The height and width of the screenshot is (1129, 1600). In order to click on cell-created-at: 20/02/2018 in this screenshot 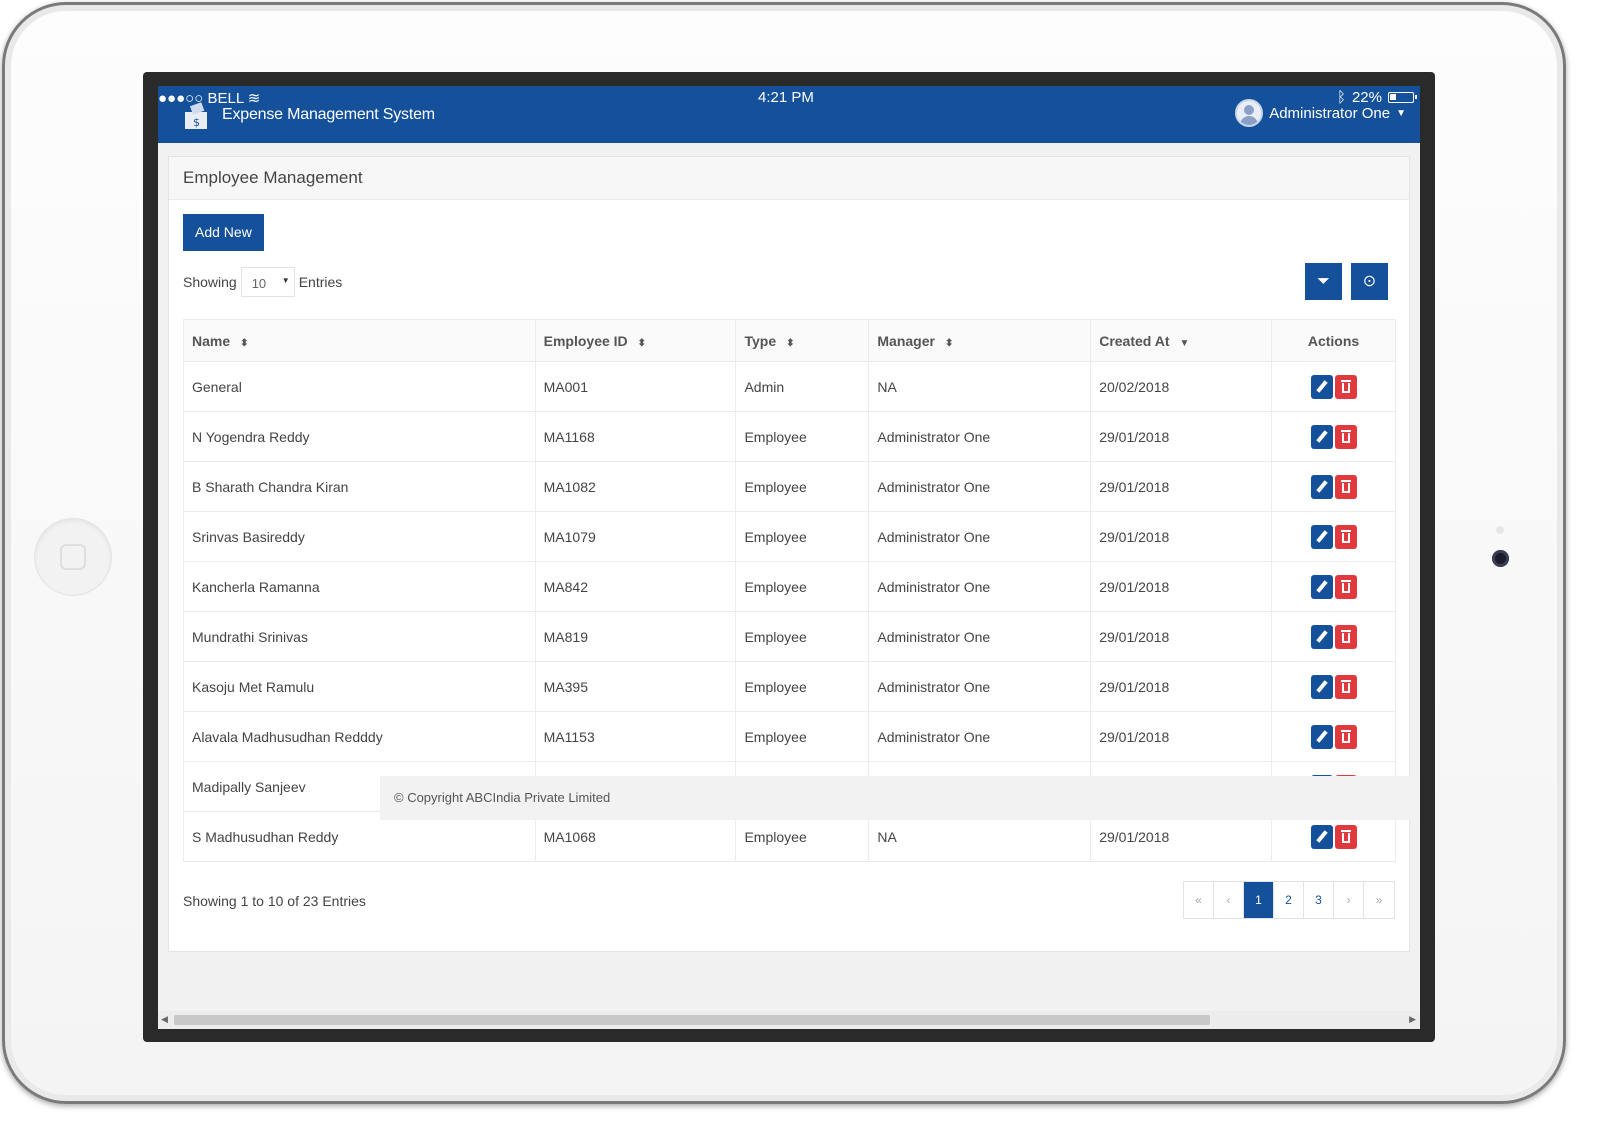, I will do `click(1181, 386)`.